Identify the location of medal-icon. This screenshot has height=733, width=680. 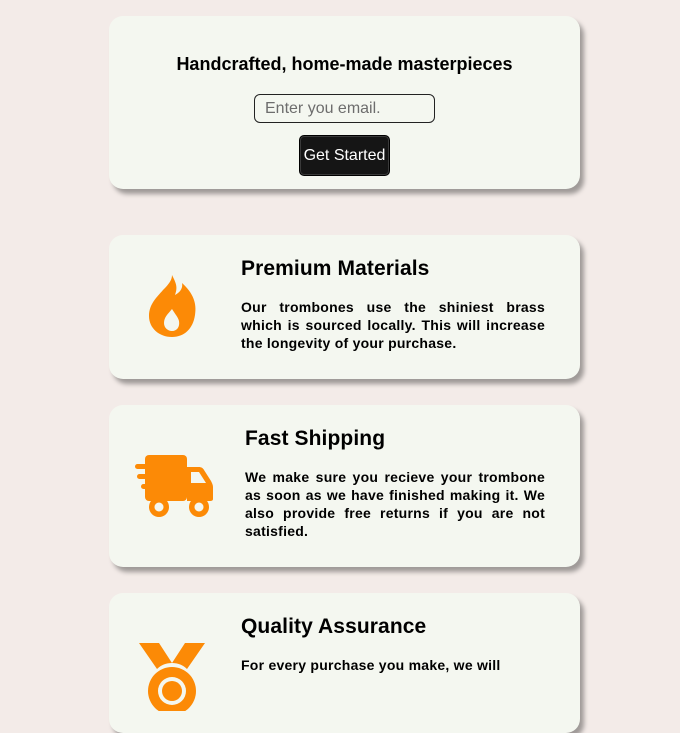
(172, 678).